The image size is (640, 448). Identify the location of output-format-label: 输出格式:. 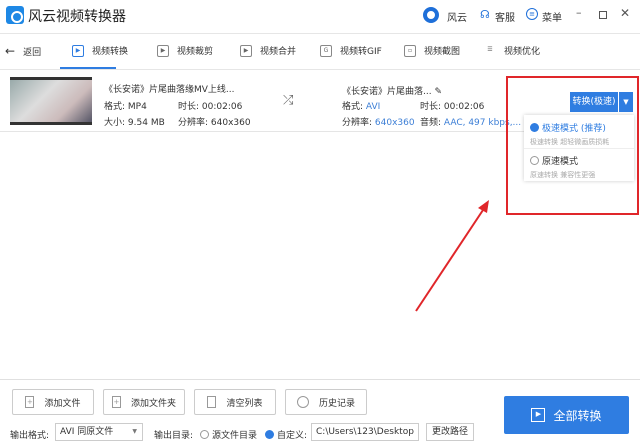
(30, 436).